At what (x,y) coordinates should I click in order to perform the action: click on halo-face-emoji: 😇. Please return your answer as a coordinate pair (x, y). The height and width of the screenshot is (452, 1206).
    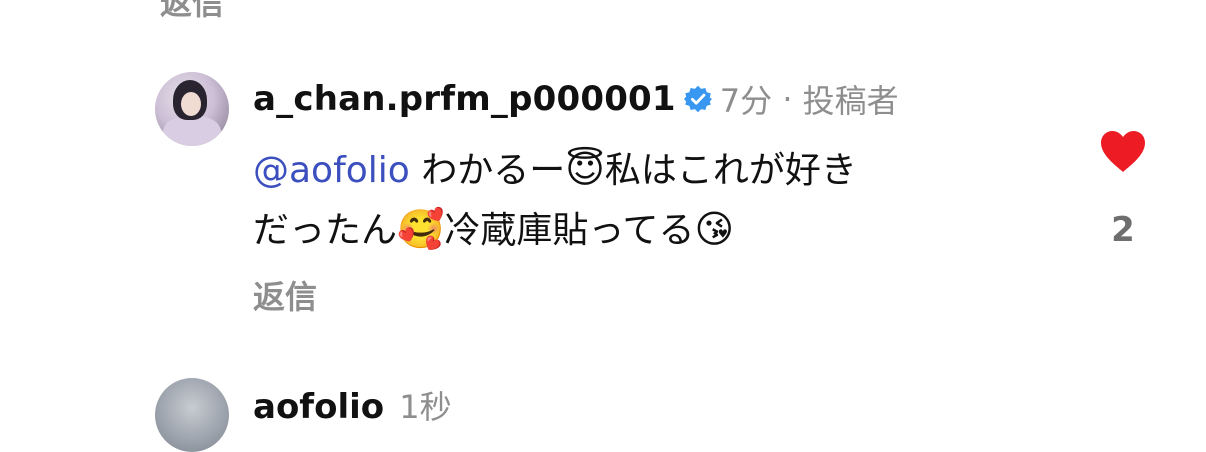
    Looking at the image, I should click on (585, 169).